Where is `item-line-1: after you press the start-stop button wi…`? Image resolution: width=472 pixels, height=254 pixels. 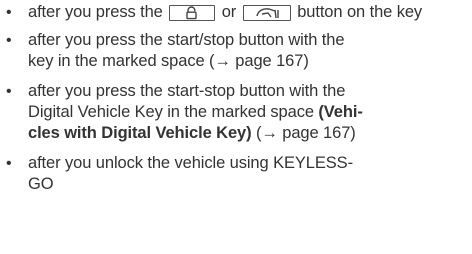
item-line-1: after you press the start-stop button wi… is located at coordinates (187, 91).